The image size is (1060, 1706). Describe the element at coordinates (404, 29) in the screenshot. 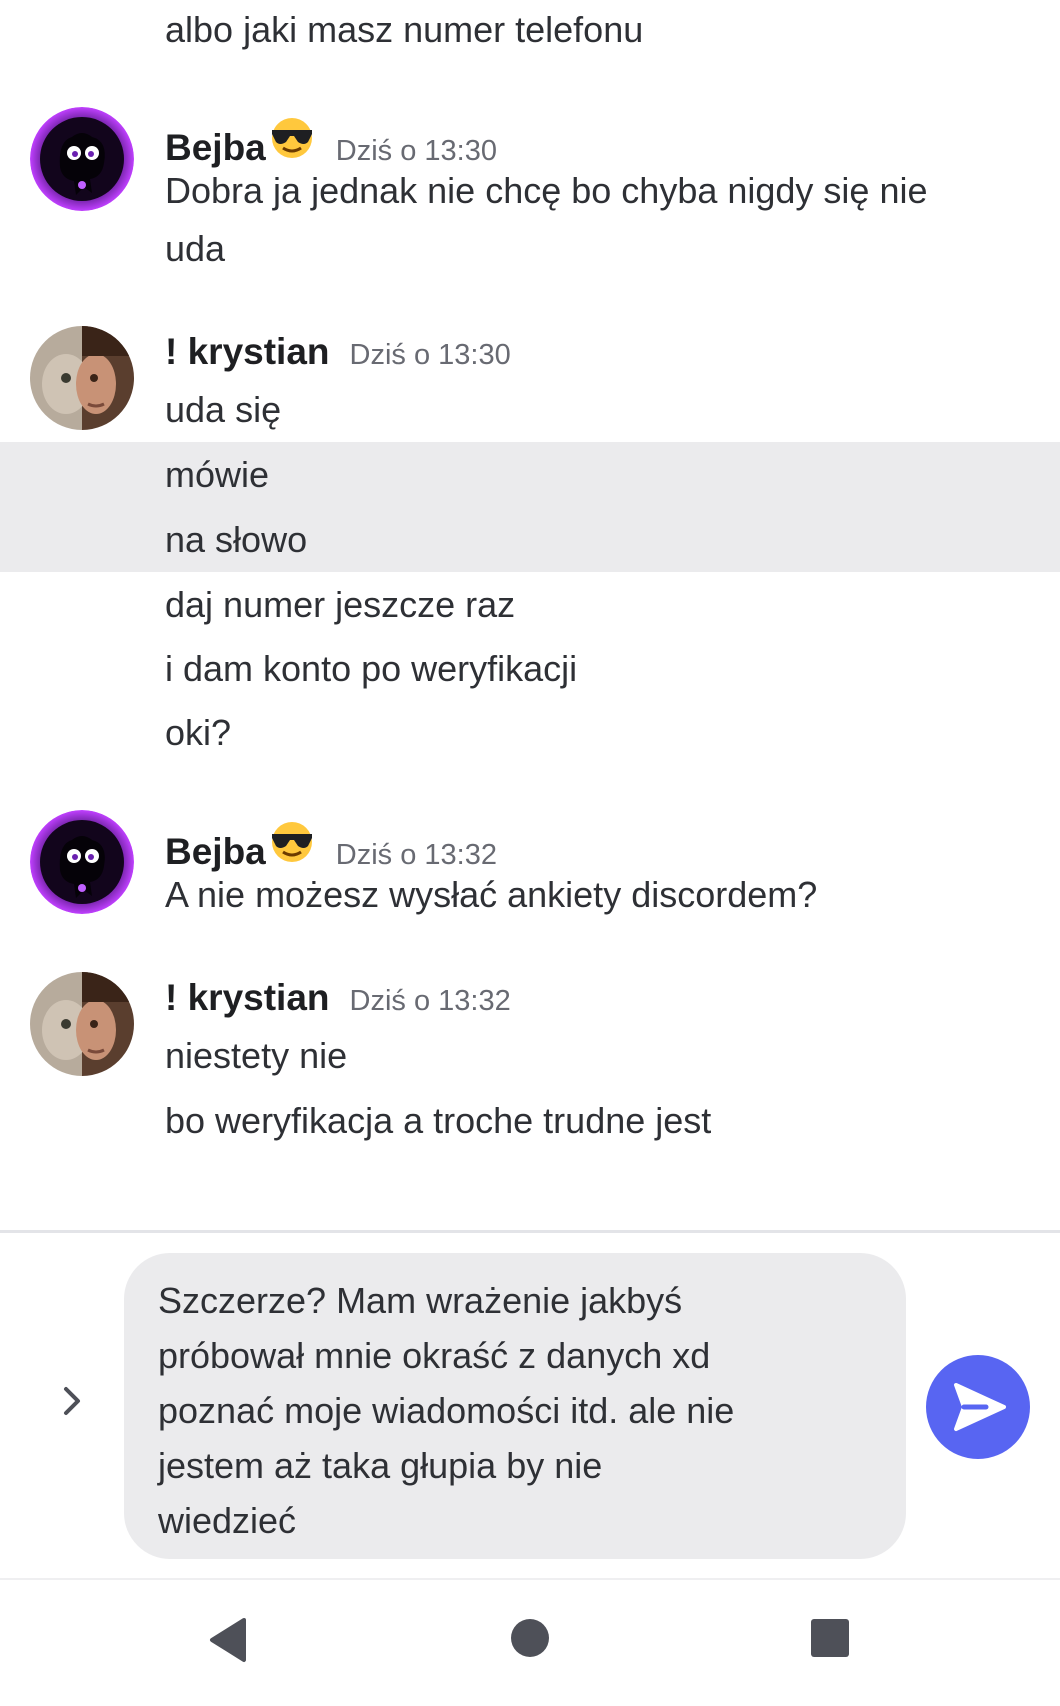

I see `message-line: albo jaki masz numer telefonu` at that location.